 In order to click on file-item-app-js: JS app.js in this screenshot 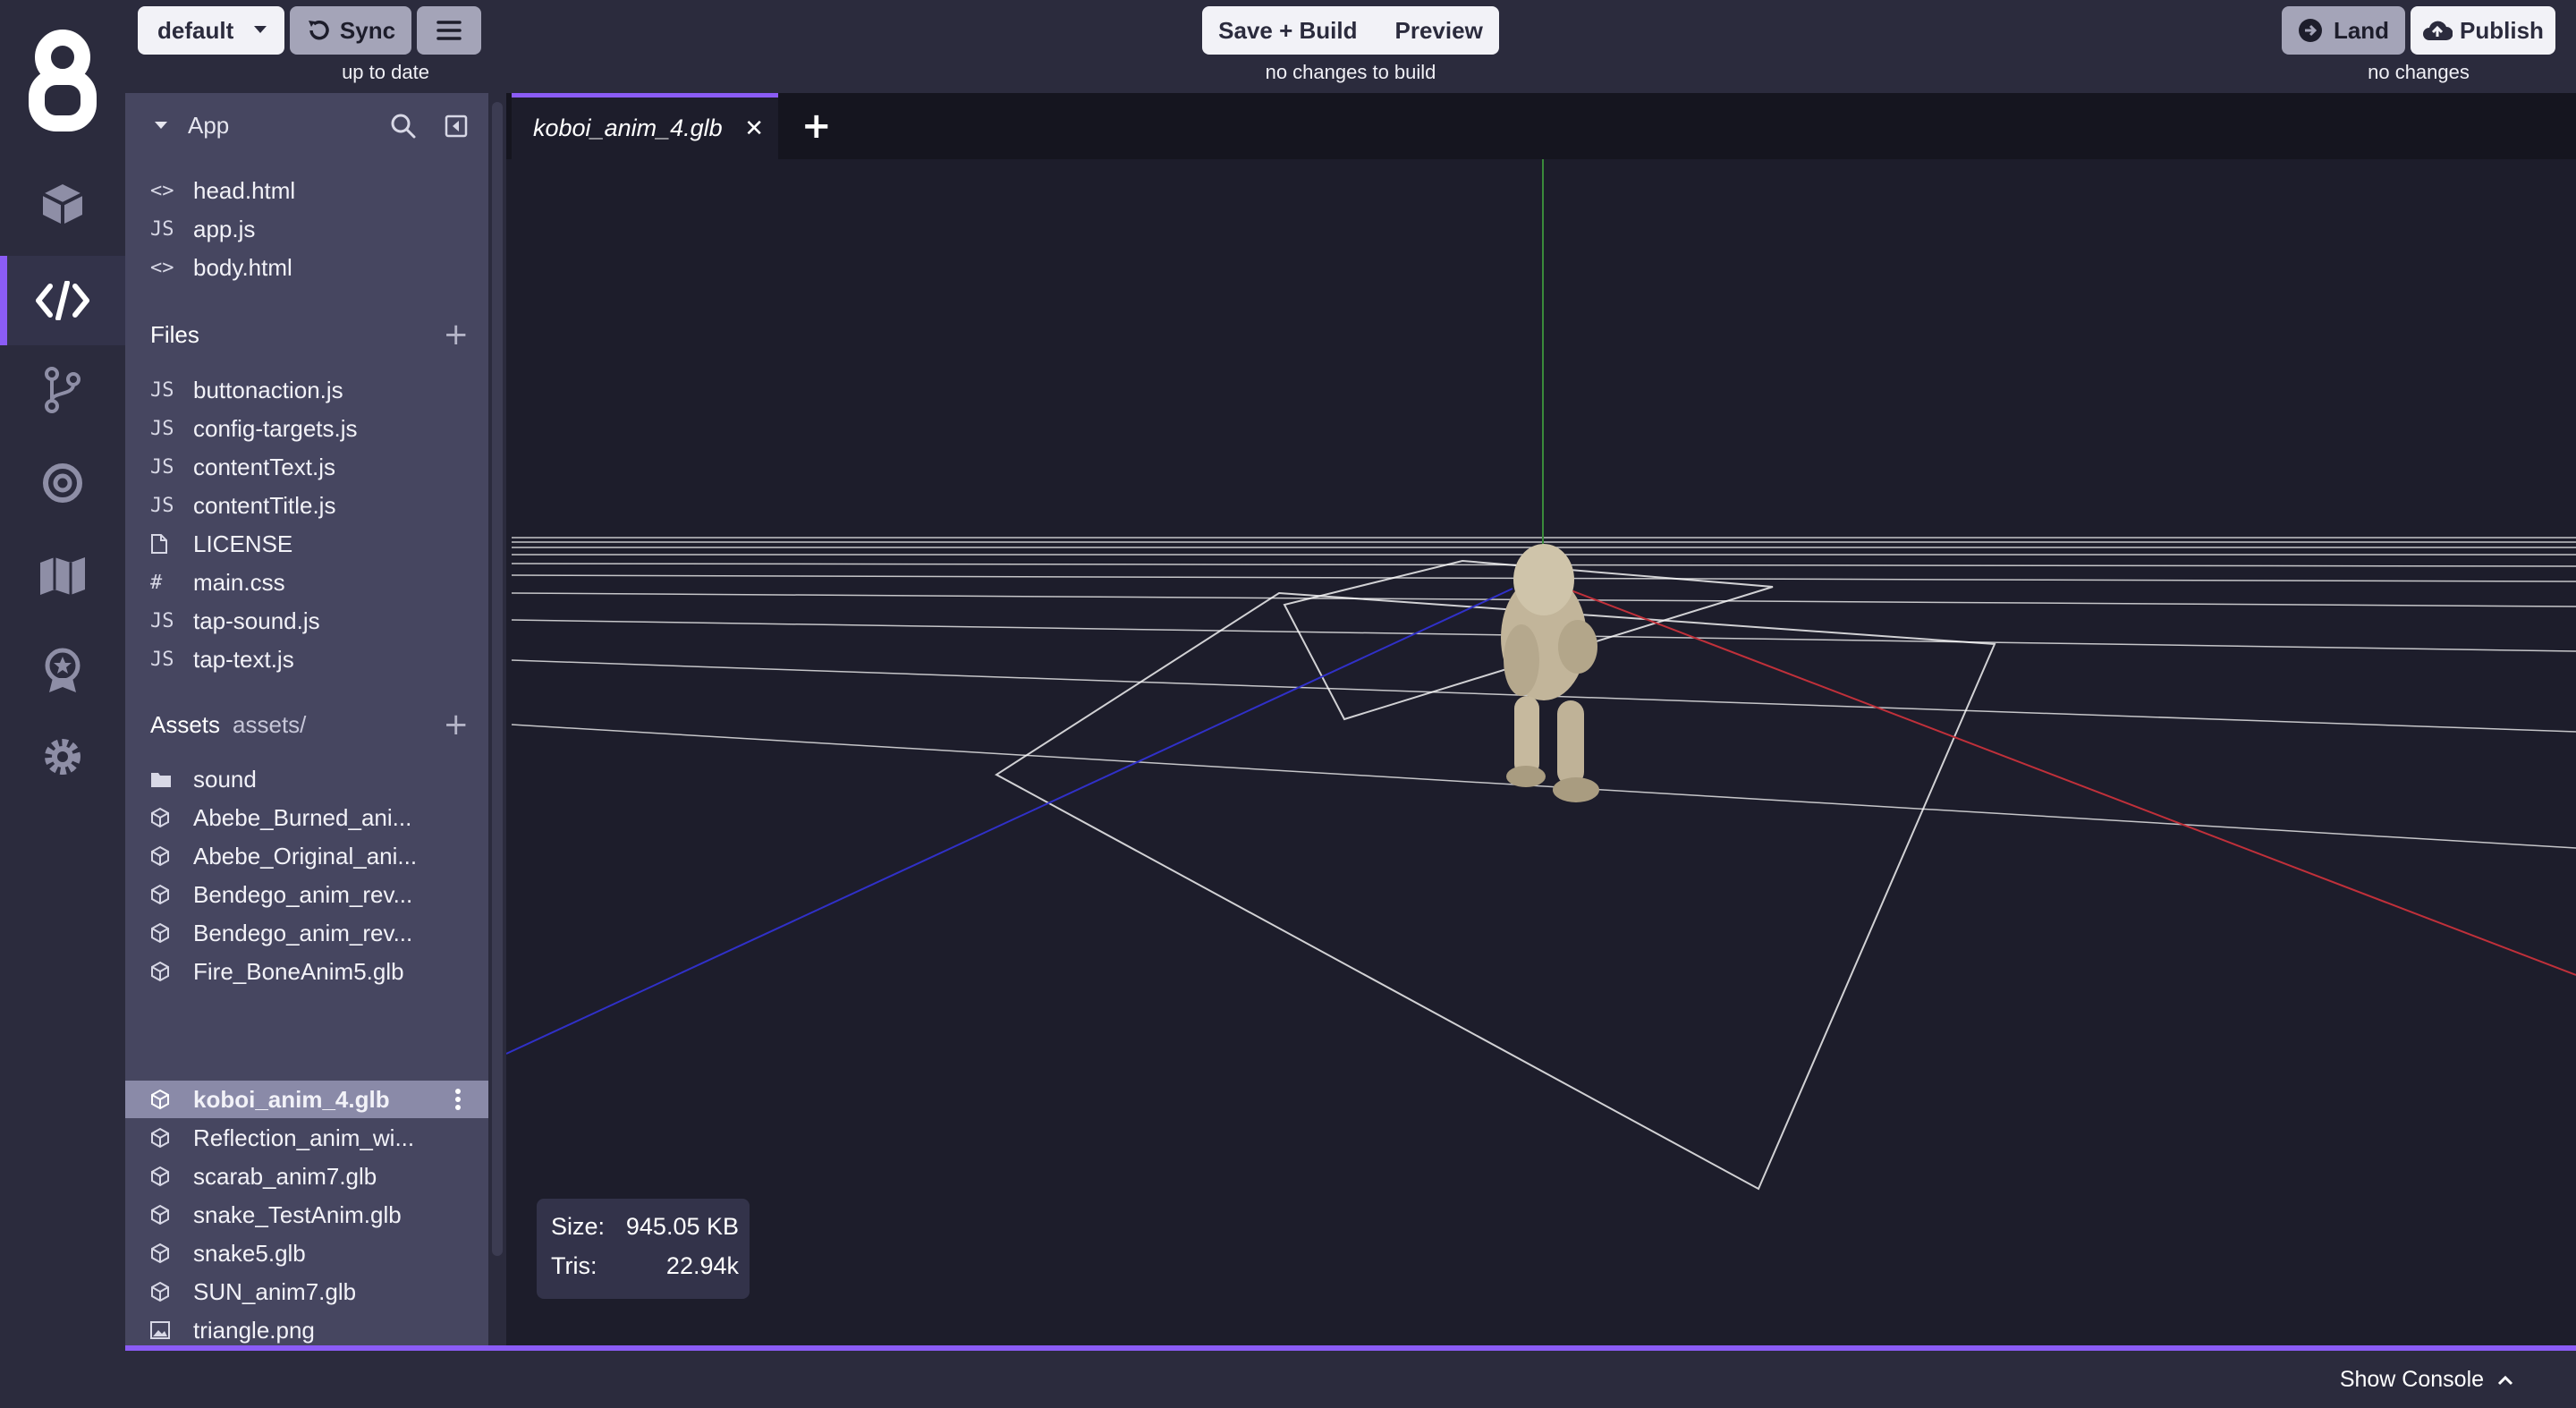, I will do `click(306, 229)`.